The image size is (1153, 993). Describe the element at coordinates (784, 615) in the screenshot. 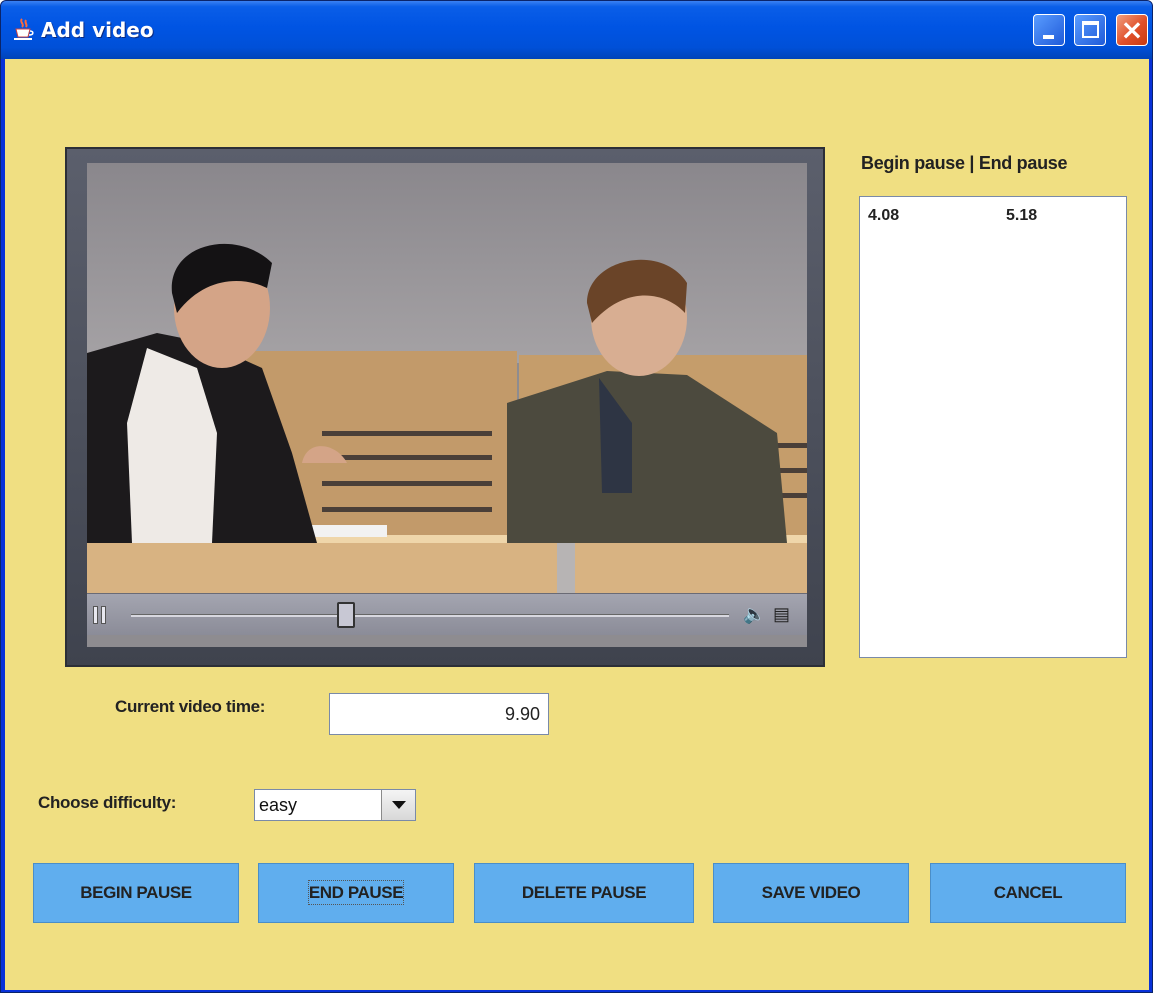

I see `film-menu-icon: ▤` at that location.